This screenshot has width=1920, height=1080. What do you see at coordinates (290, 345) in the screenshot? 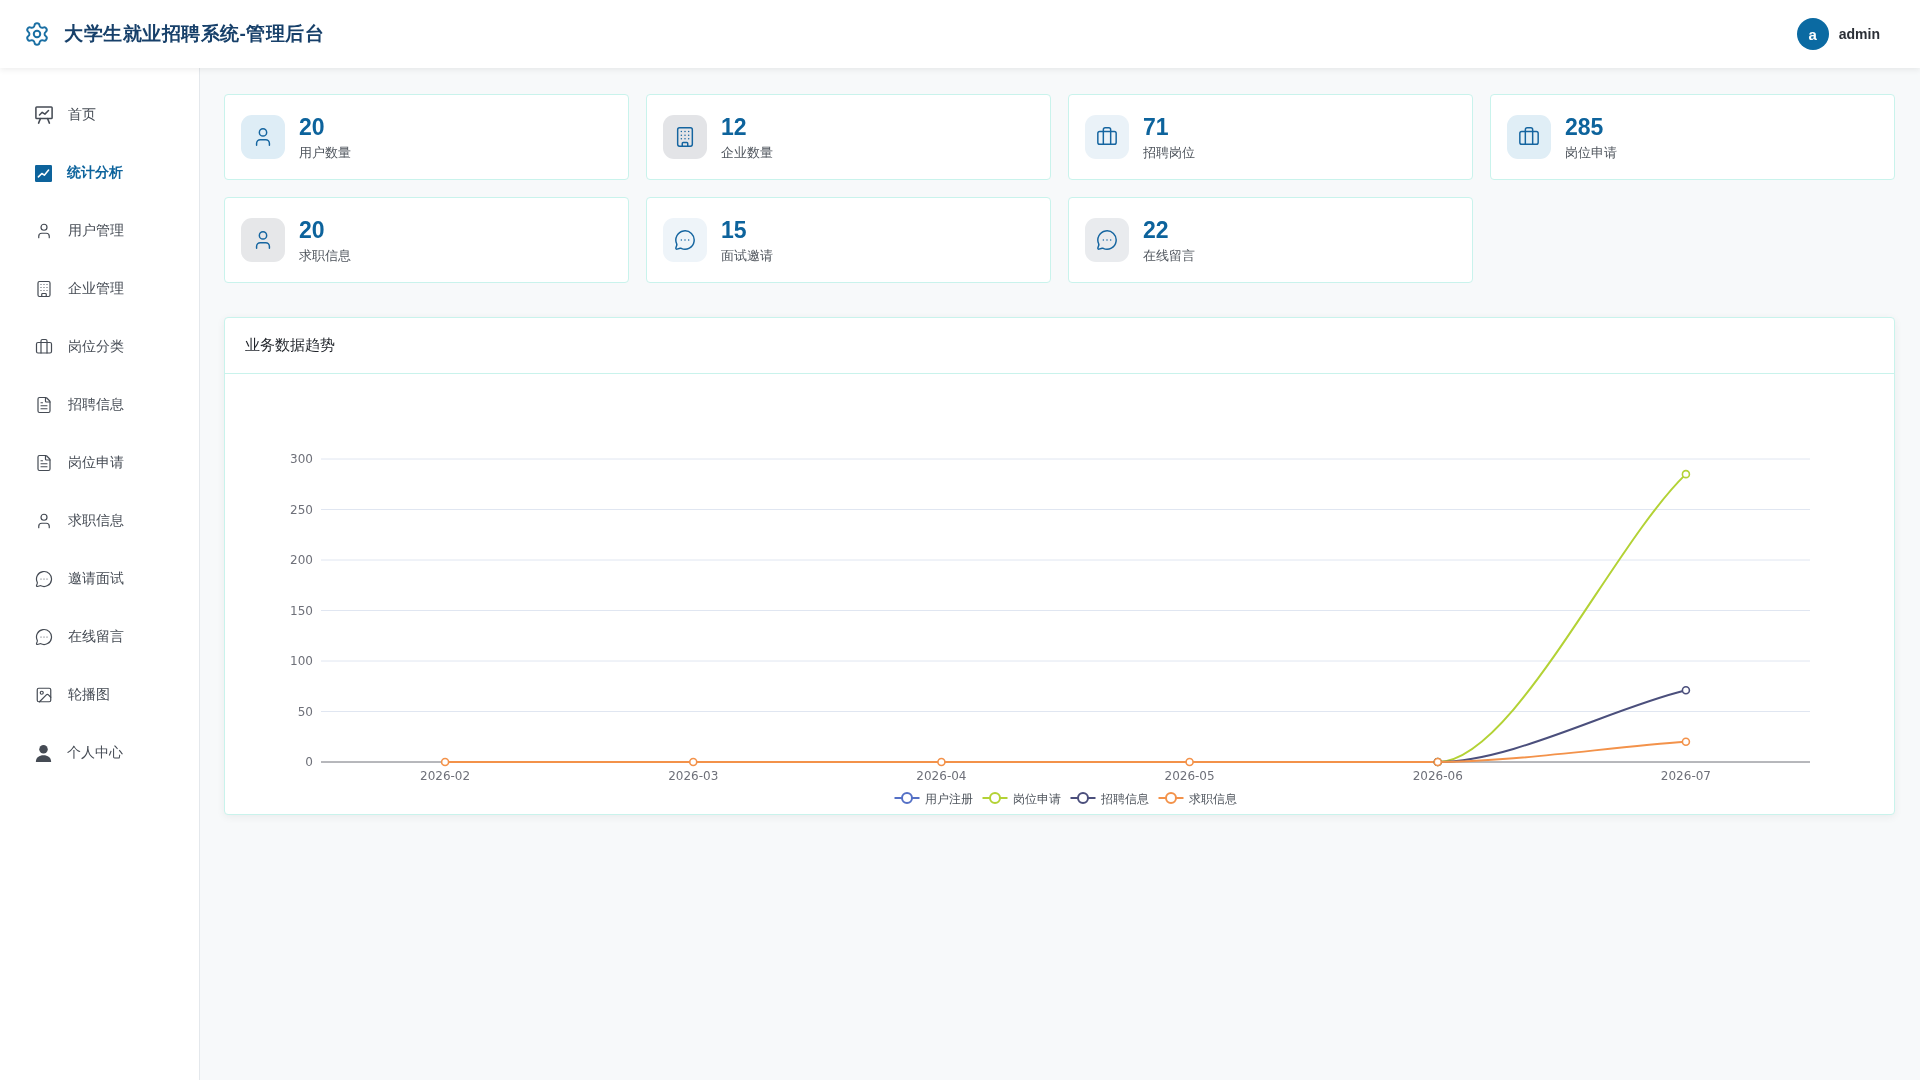
I see `panel-title: 业务数据趋势` at bounding box center [290, 345].